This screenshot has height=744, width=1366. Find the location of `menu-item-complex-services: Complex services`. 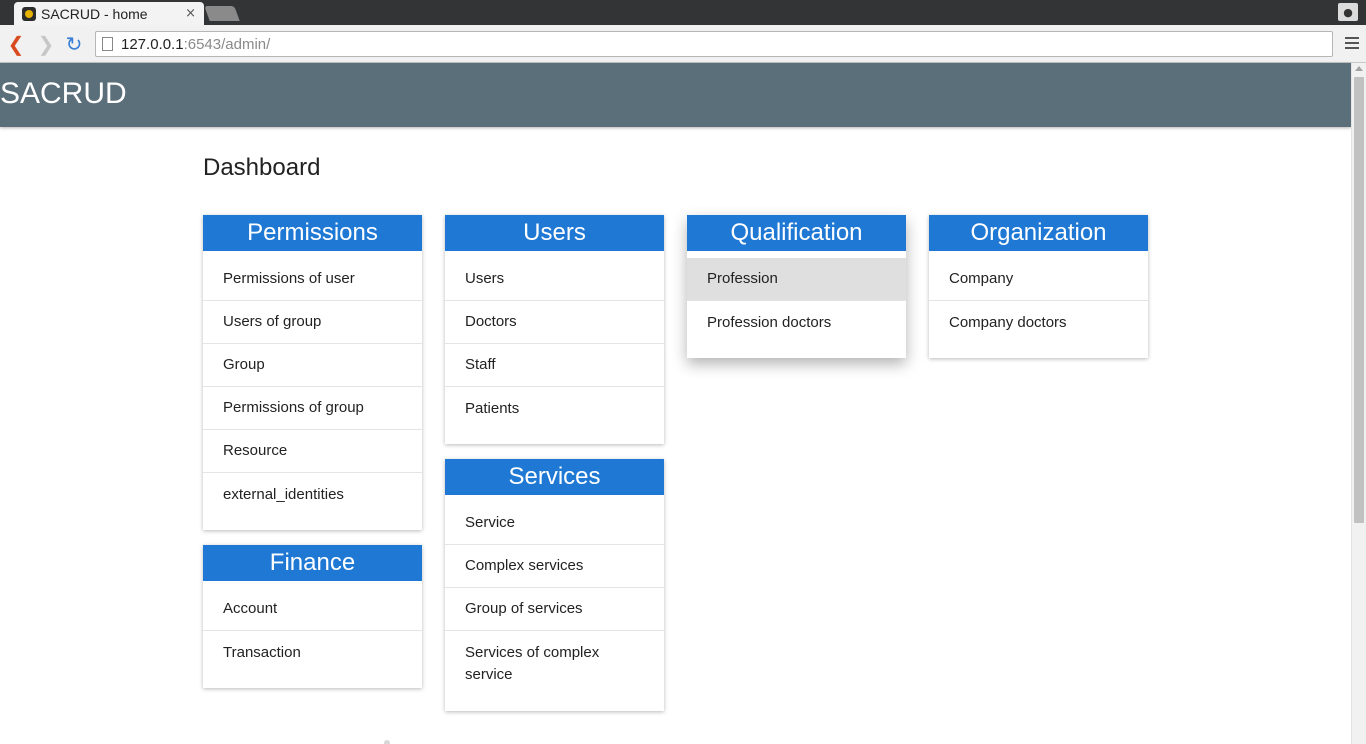

menu-item-complex-services: Complex services is located at coordinates (554, 566).